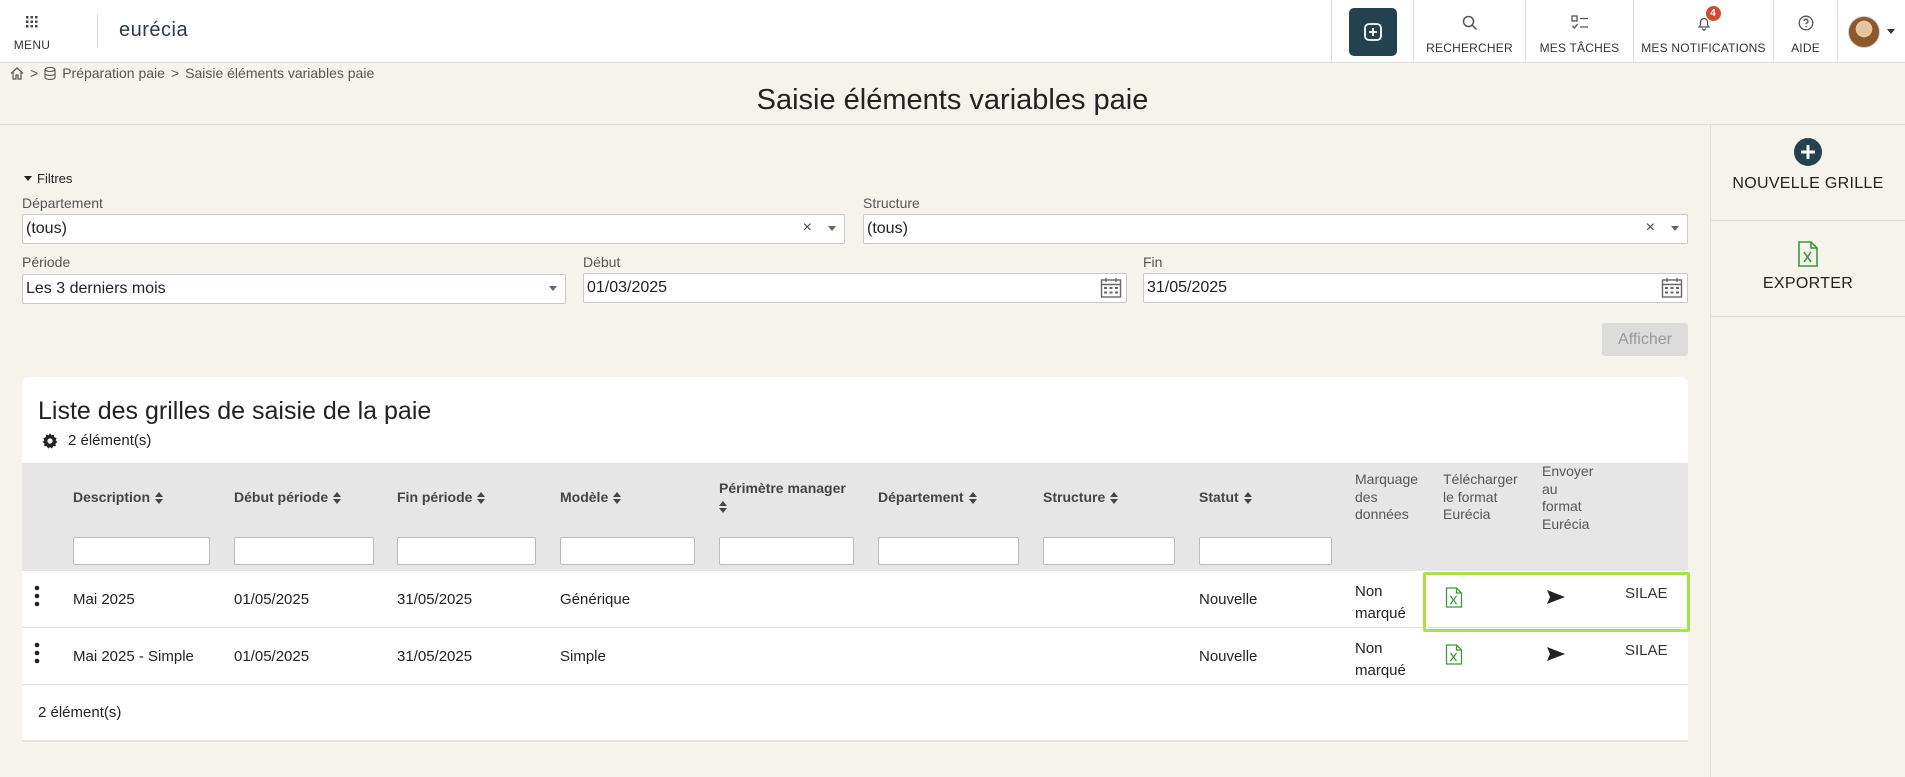 This screenshot has height=777, width=1905. I want to click on help-label: AIDE, so click(1805, 48).